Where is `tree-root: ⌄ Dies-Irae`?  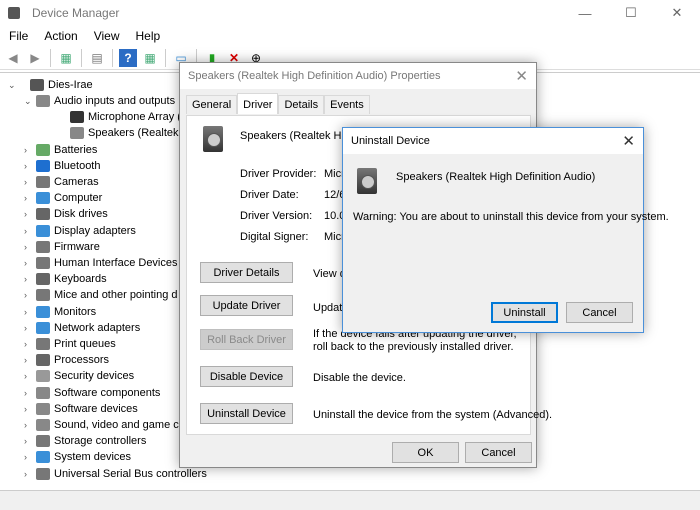
tree-root: ⌄ Dies-Irae is located at coordinates (50, 85).